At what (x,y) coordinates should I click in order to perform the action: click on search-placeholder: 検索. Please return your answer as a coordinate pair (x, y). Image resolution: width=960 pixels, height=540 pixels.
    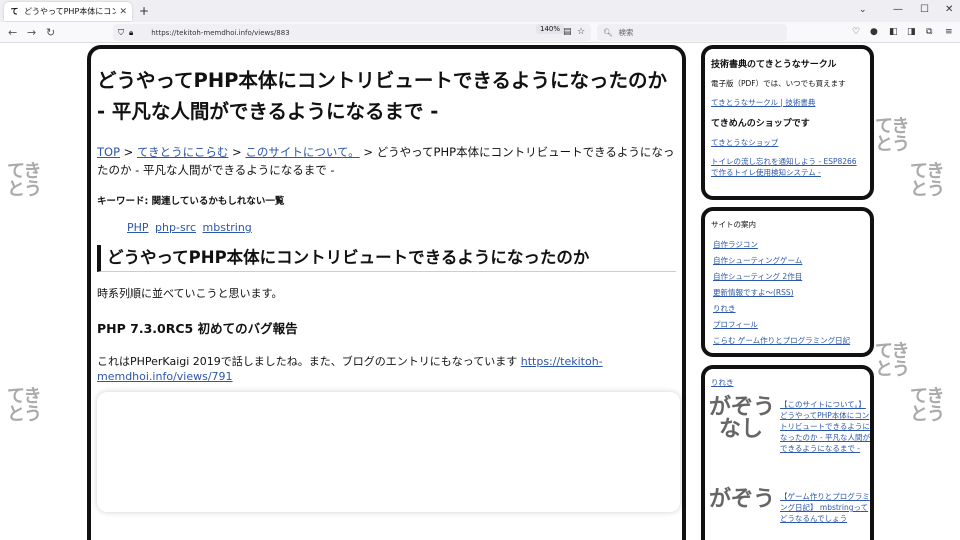
    Looking at the image, I should click on (626, 32).